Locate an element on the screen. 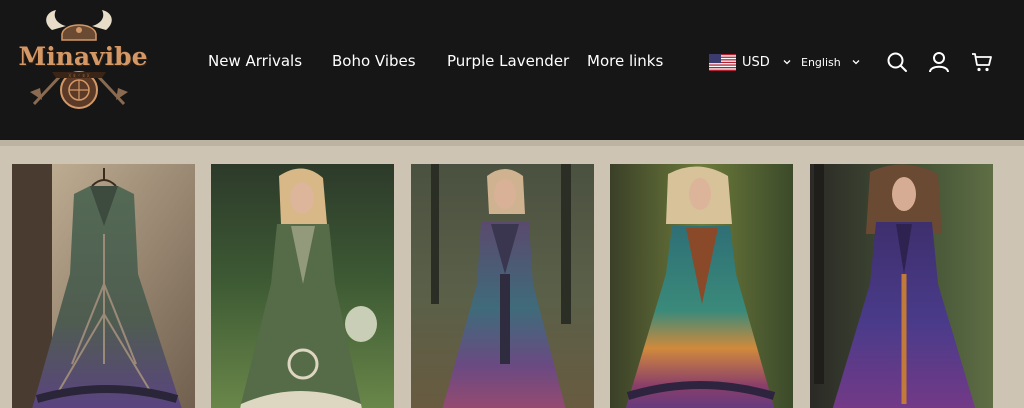  gallery-top-strip is located at coordinates (512, 143).